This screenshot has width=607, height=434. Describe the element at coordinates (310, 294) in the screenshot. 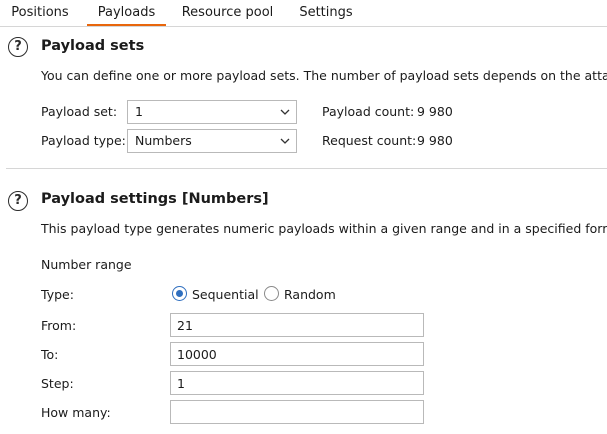

I see `radio-random-label: Random` at that location.